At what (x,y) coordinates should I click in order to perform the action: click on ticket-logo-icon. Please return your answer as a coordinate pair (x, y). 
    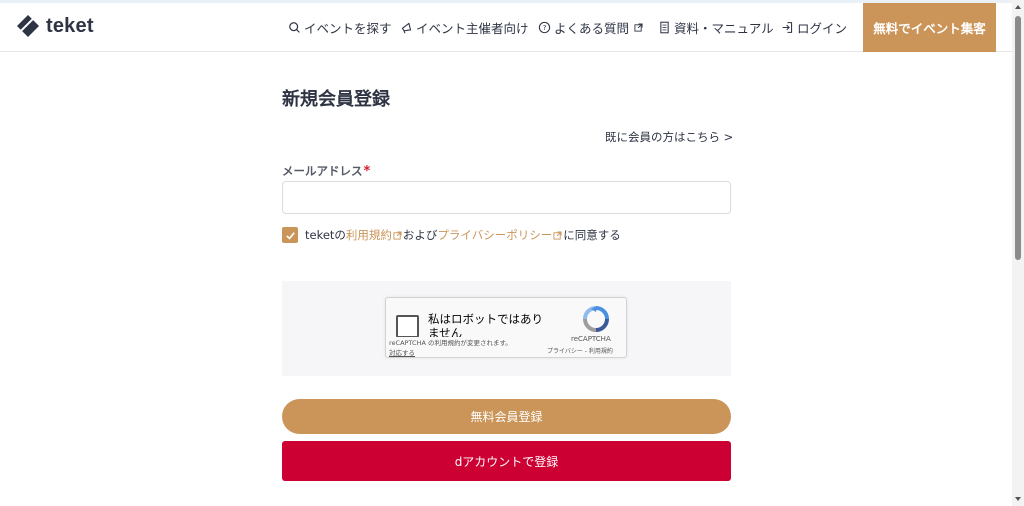
    Looking at the image, I should click on (28, 26).